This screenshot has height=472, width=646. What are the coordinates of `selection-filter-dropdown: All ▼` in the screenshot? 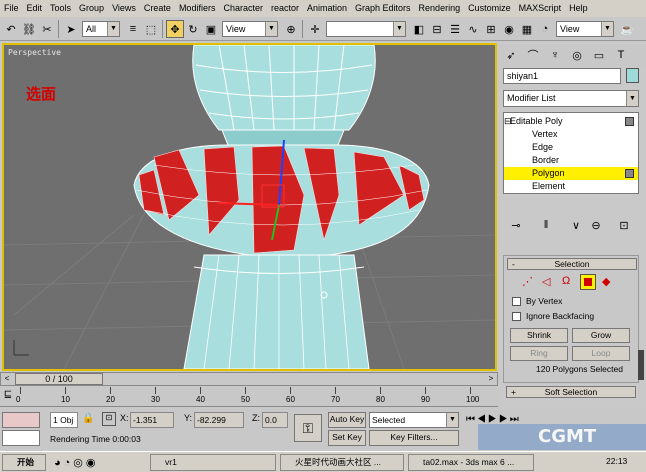 It's located at (101, 29).